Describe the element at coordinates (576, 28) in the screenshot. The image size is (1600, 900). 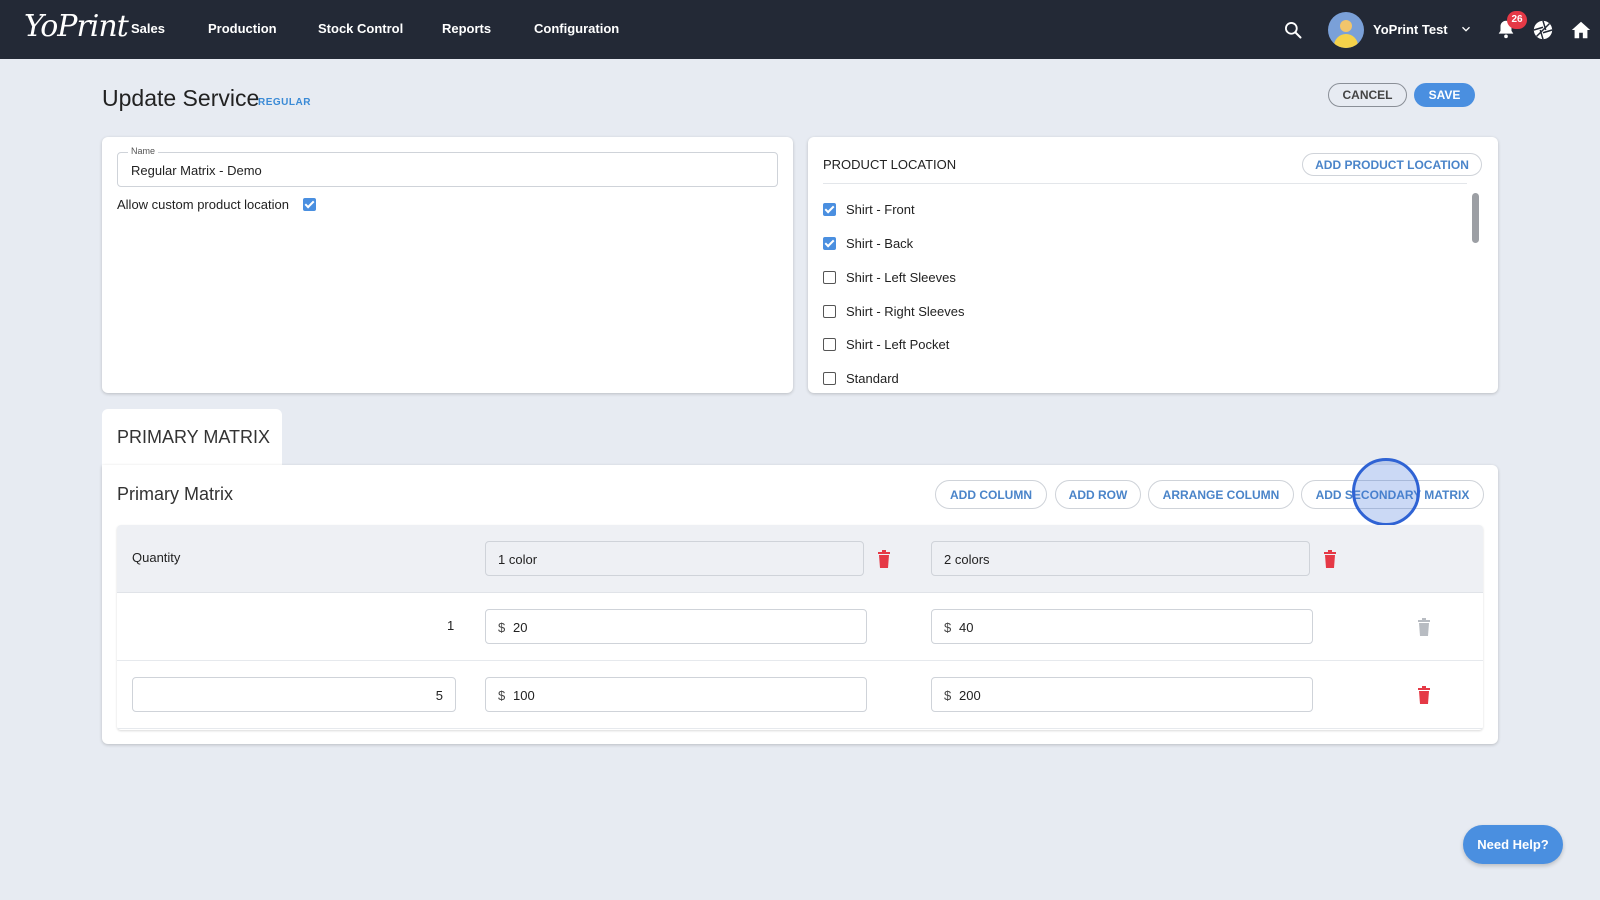
I see `nav-configuration: Configuration` at that location.